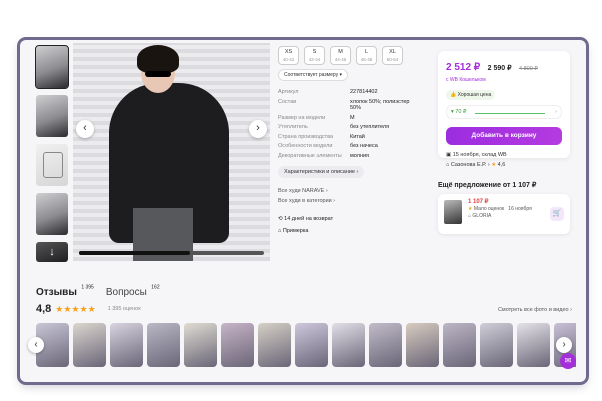 The width and height of the screenshot is (602, 401). What do you see at coordinates (353, 191) in the screenshot?
I see `brand-link: Все худи NARAVE ›` at bounding box center [353, 191].